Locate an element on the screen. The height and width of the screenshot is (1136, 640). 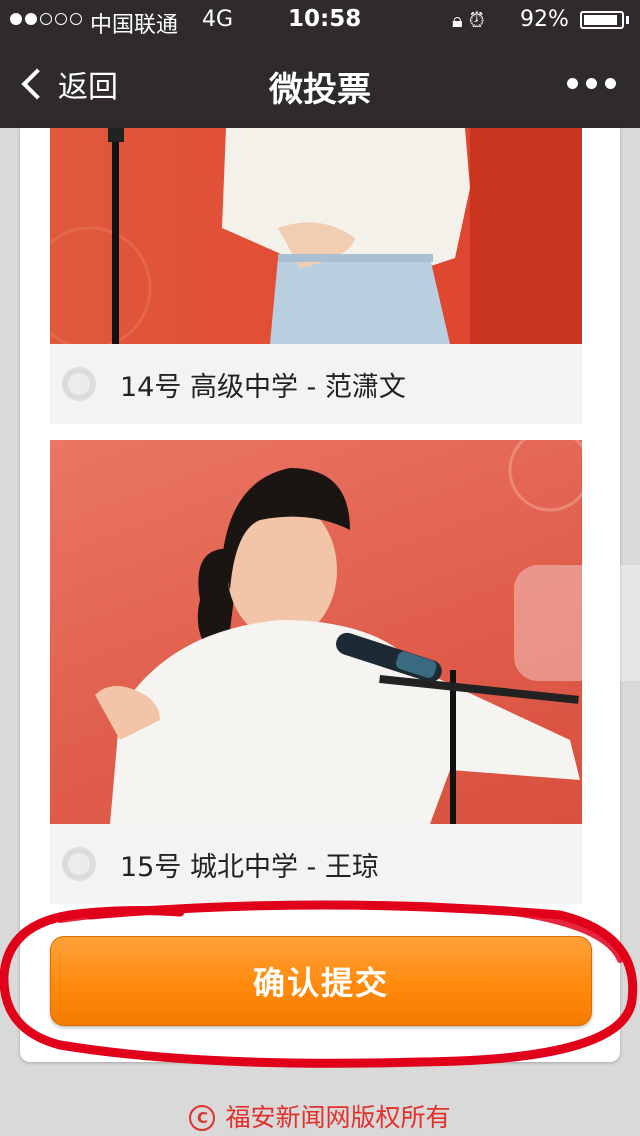
page-title: 微投票 is located at coordinates (320, 90).